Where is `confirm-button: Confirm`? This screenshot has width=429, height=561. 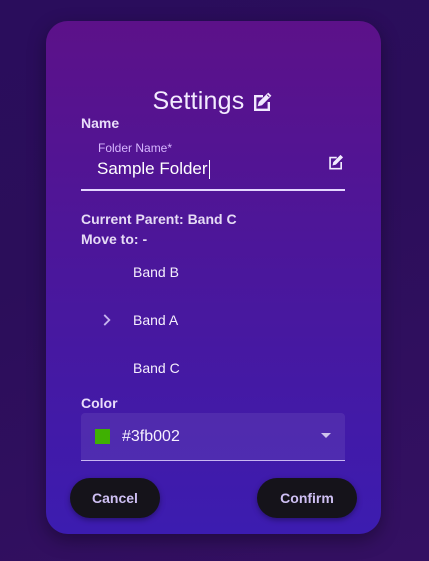 confirm-button: Confirm is located at coordinates (307, 498).